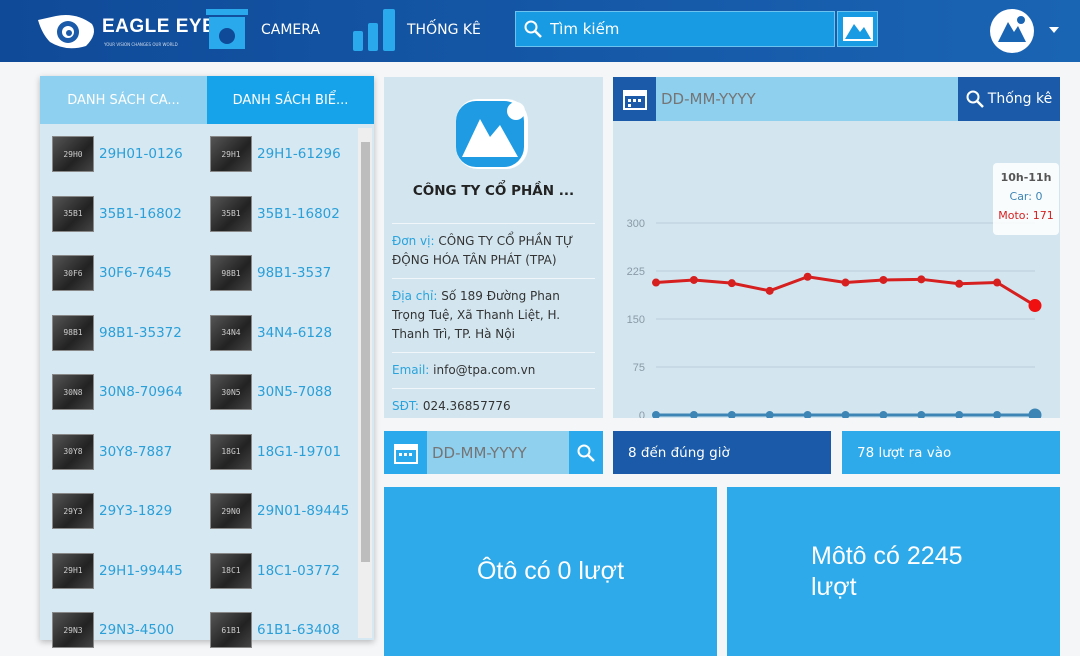  I want to click on plate-number: 18G1-19701, so click(299, 451).